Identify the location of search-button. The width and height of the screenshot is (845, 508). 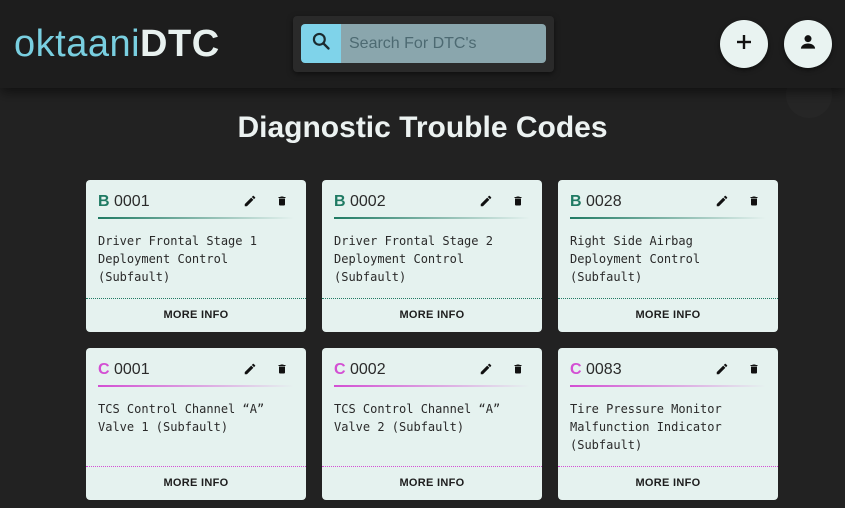
(321, 43).